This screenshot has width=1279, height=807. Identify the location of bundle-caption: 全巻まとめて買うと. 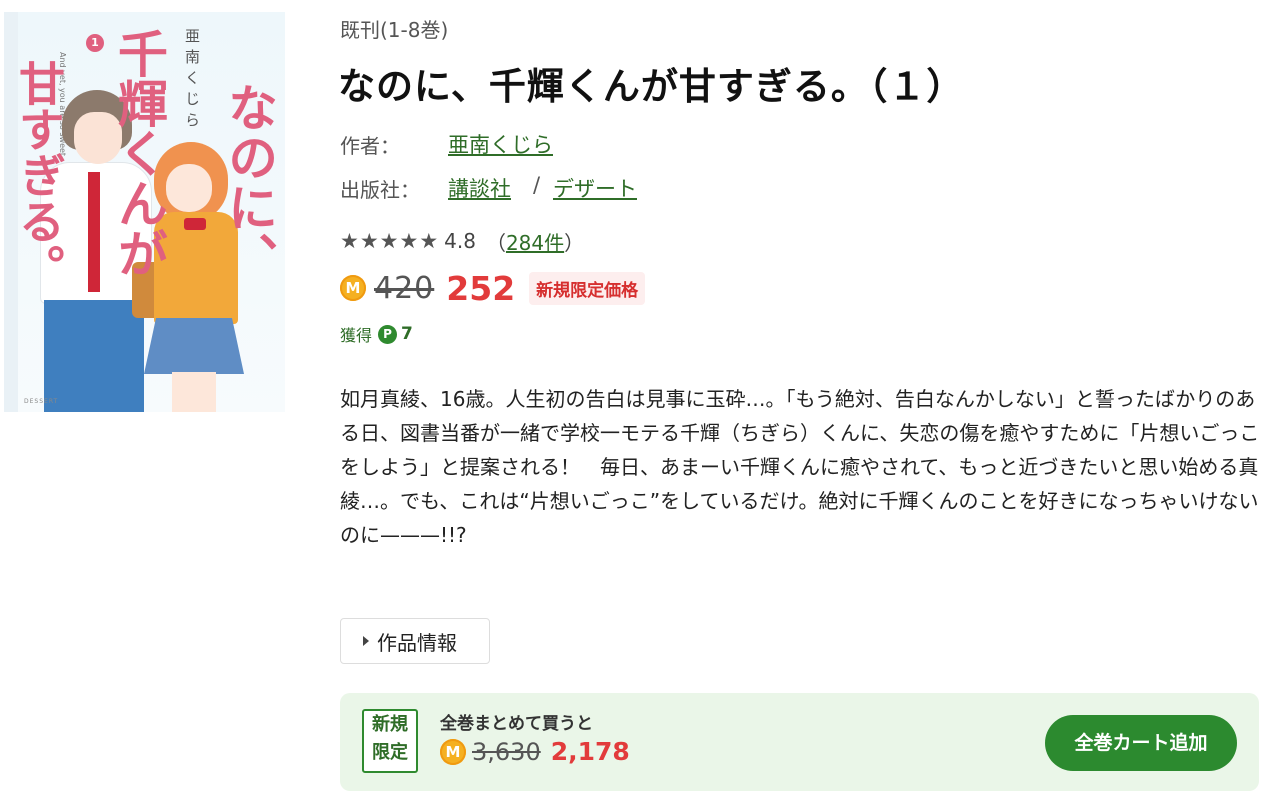
(516, 724).